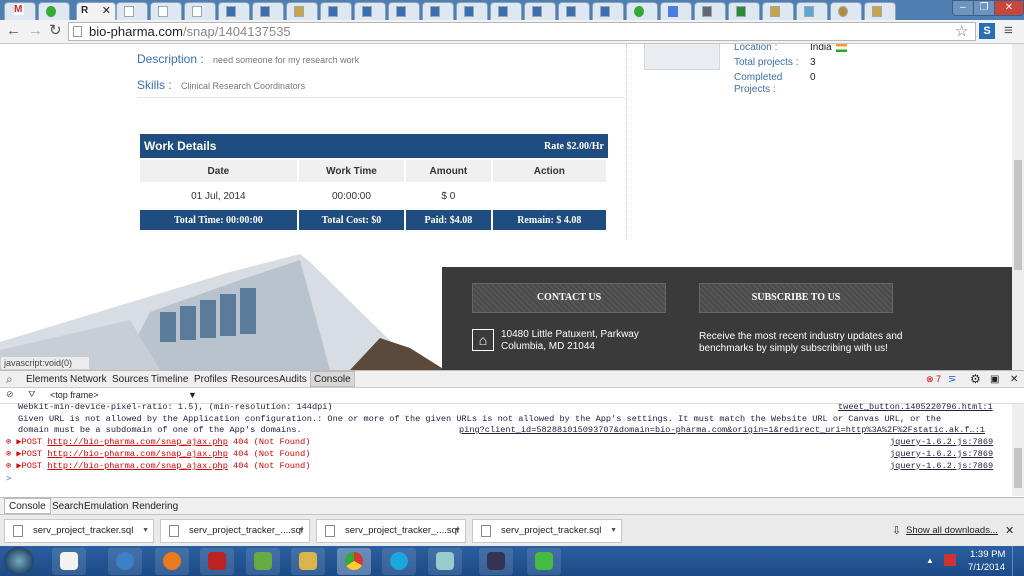 The width and height of the screenshot is (1024, 576). I want to click on clear-console-icon: ⊘, so click(10, 394).